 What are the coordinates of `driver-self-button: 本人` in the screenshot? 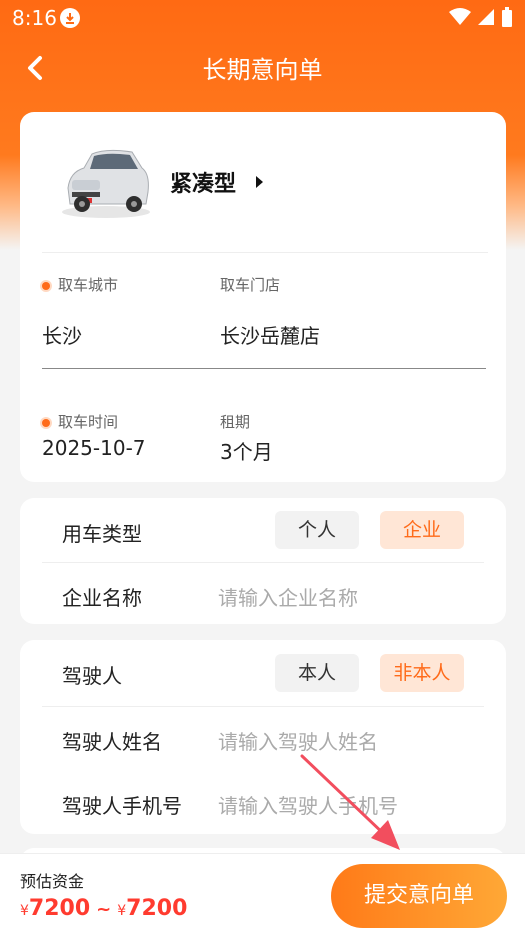 It's located at (317, 673).